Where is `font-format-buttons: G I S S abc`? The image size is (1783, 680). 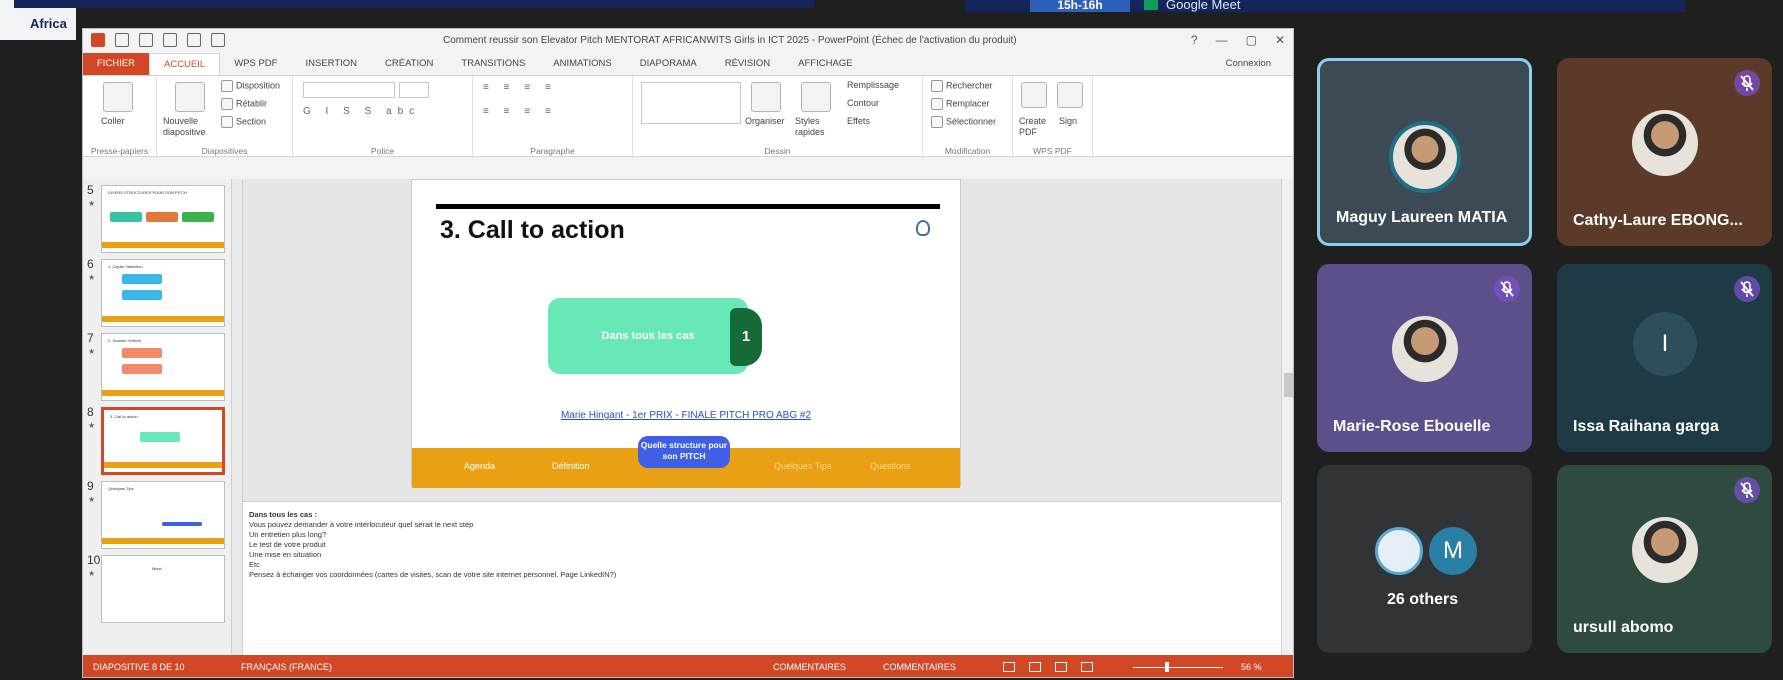 font-format-buttons: G I S S abc is located at coordinates (361, 111).